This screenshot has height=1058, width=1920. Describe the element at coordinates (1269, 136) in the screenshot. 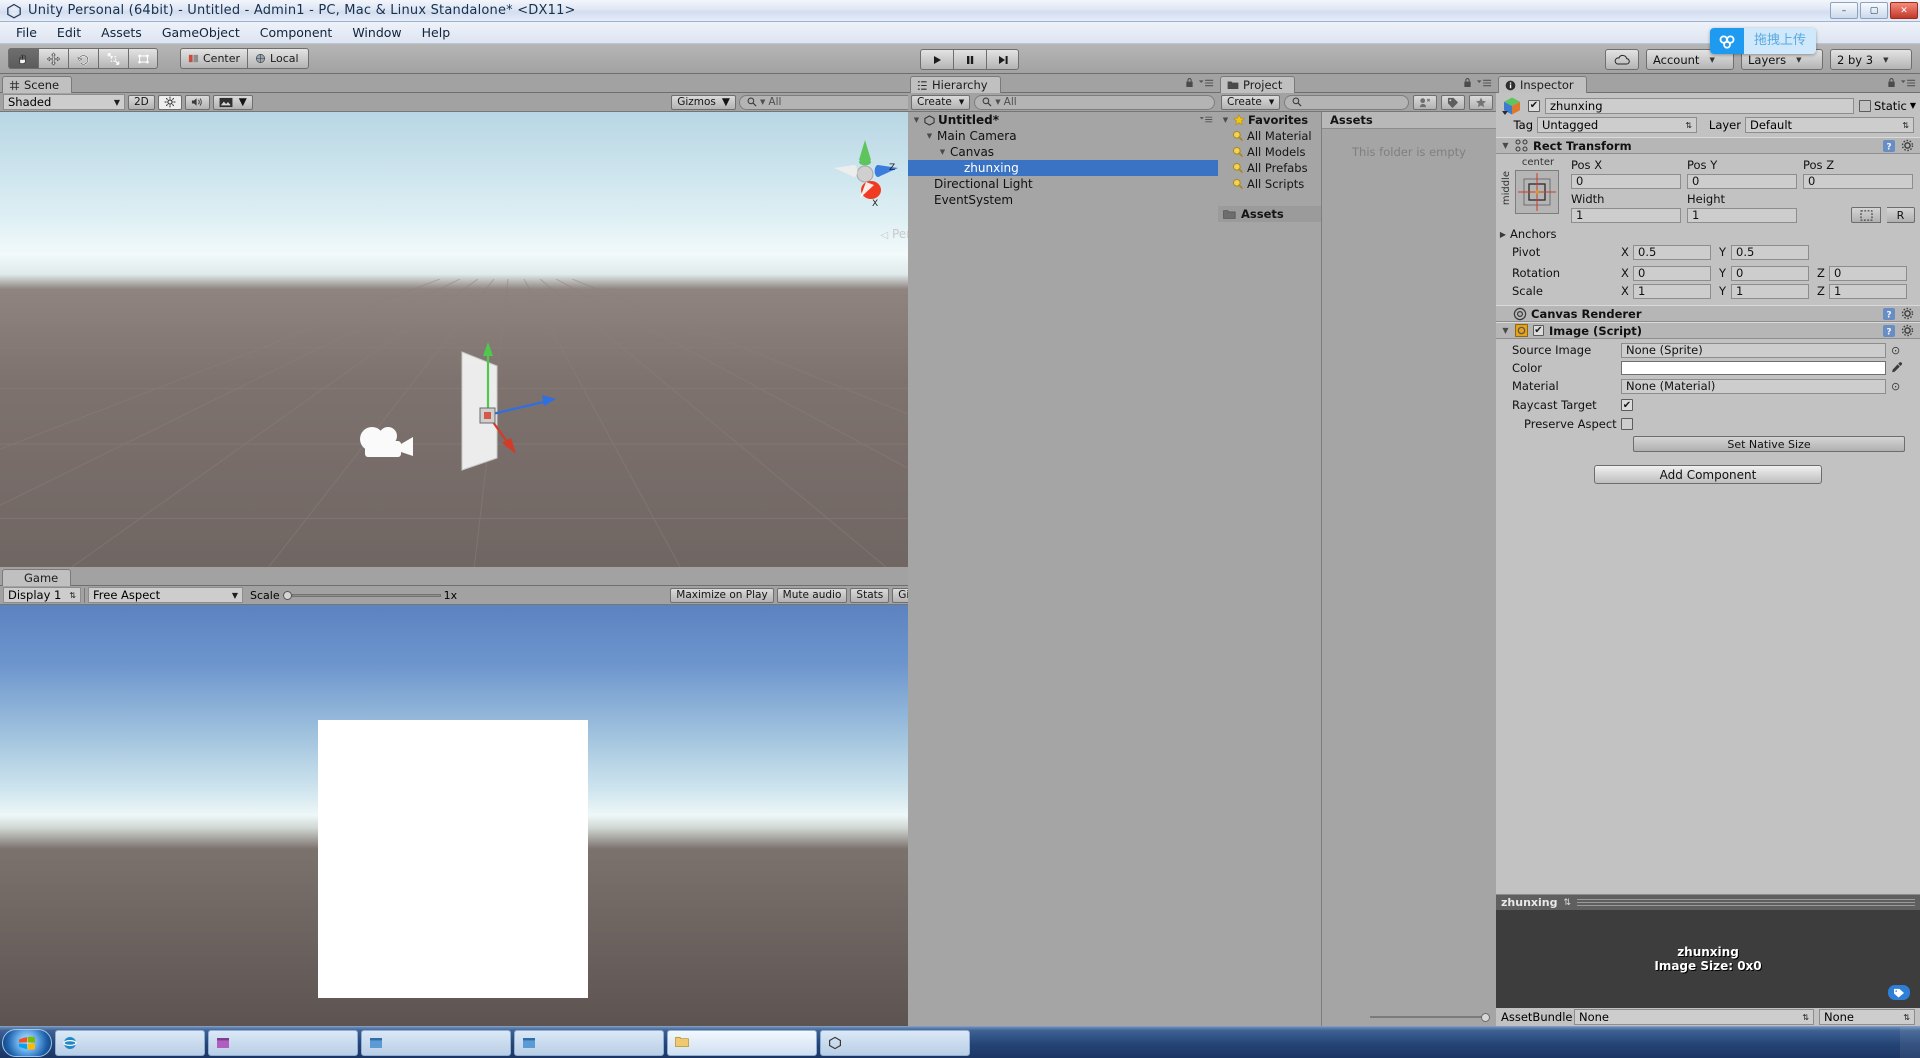

I see `project-favorite-all-material: All Material` at that location.